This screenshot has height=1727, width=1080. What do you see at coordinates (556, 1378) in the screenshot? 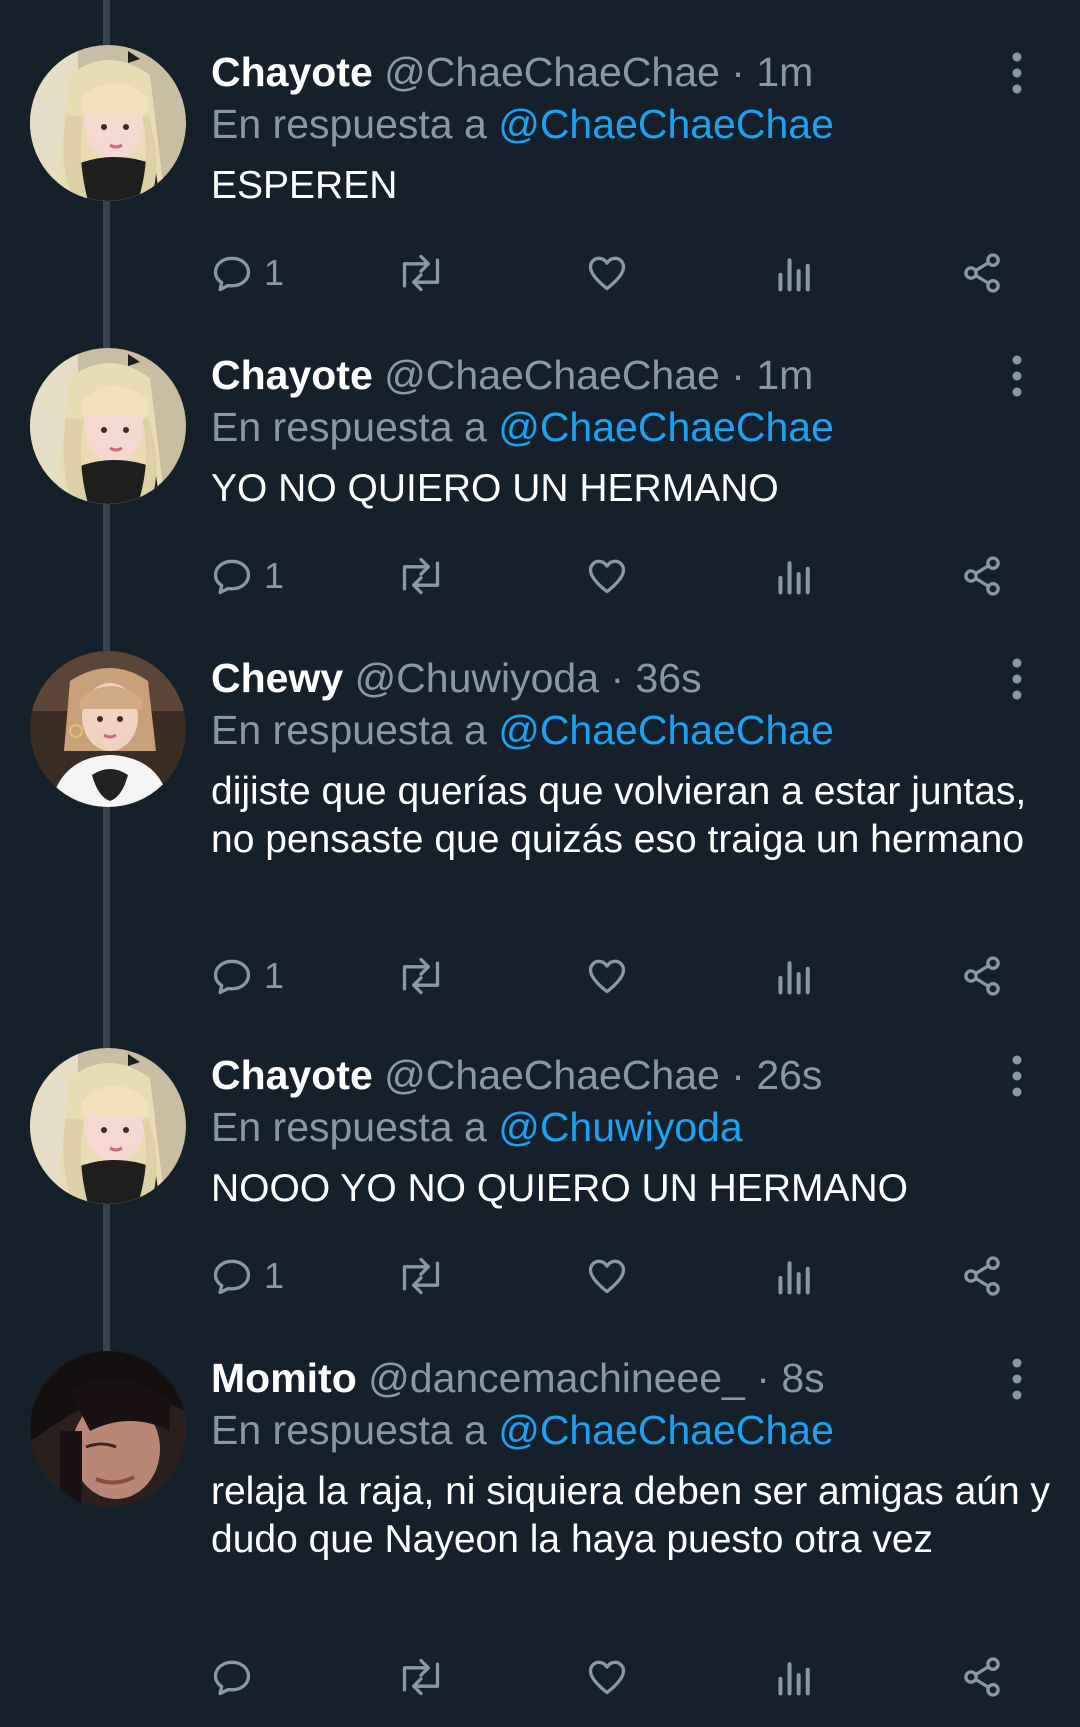
I see `user-handle: @dancemachineee_` at bounding box center [556, 1378].